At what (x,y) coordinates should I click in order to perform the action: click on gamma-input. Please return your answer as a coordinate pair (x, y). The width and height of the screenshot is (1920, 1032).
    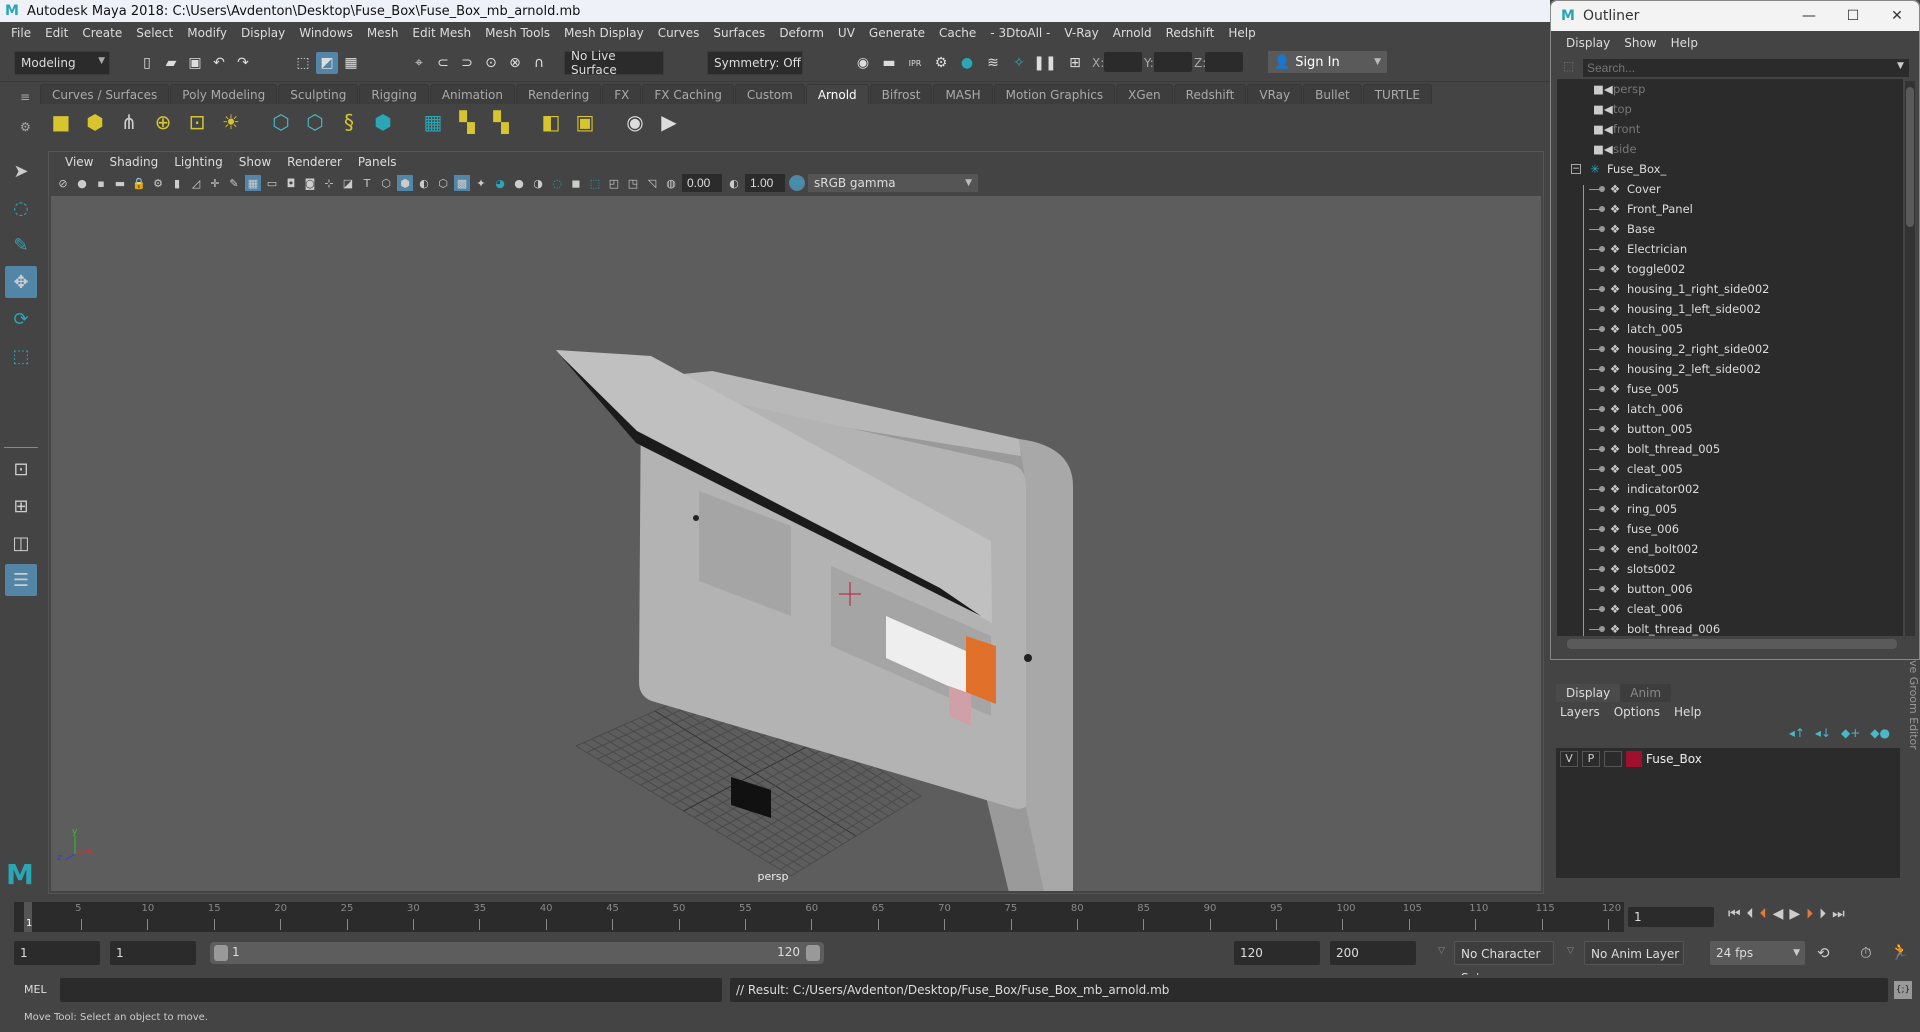
    Looking at the image, I should click on (765, 183).